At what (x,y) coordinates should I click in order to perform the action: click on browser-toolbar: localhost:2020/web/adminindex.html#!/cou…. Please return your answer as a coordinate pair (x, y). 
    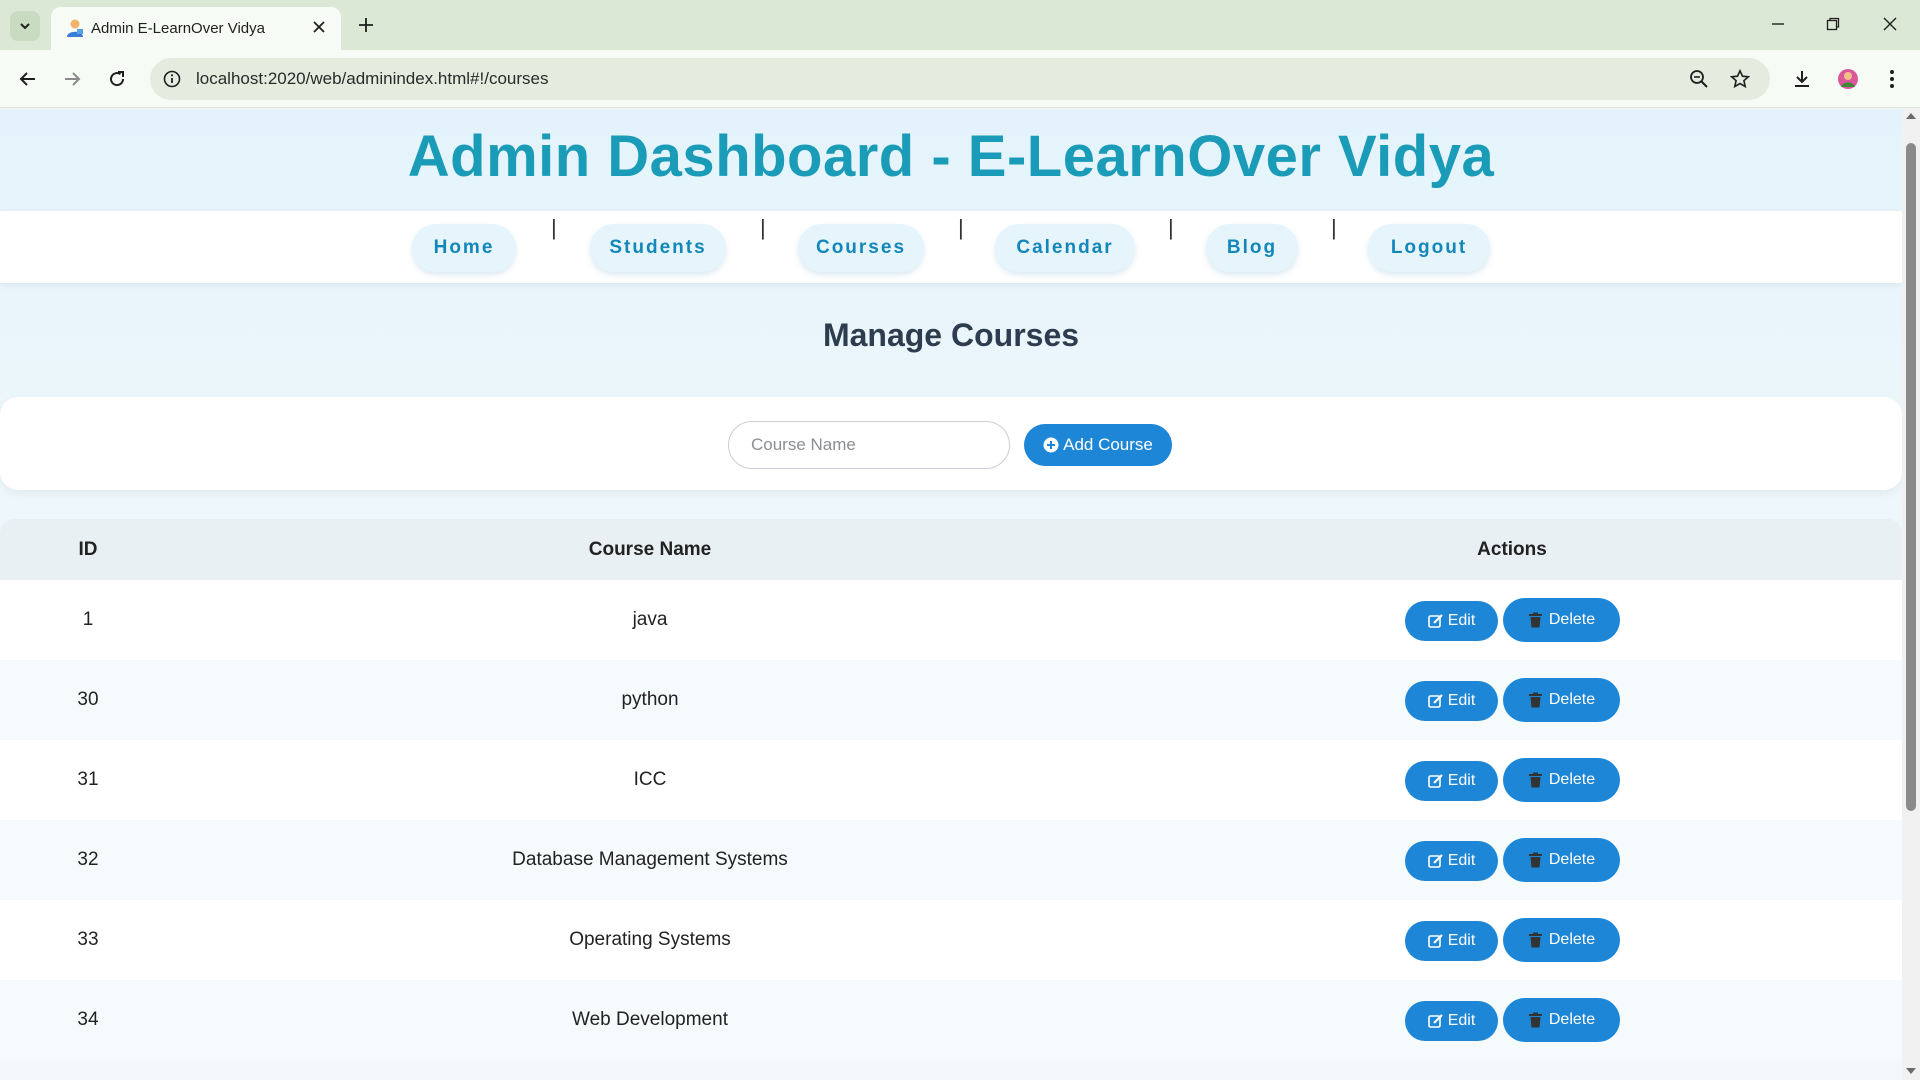
    Looking at the image, I should click on (960, 79).